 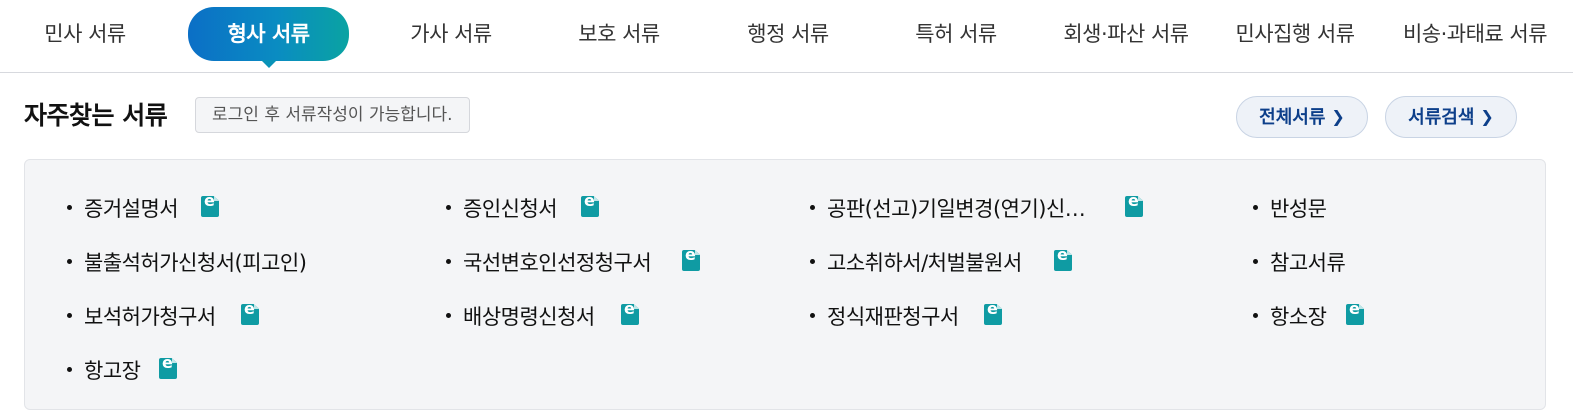 What do you see at coordinates (1441, 117) in the screenshot?
I see `document-search-label: 서류검색` at bounding box center [1441, 117].